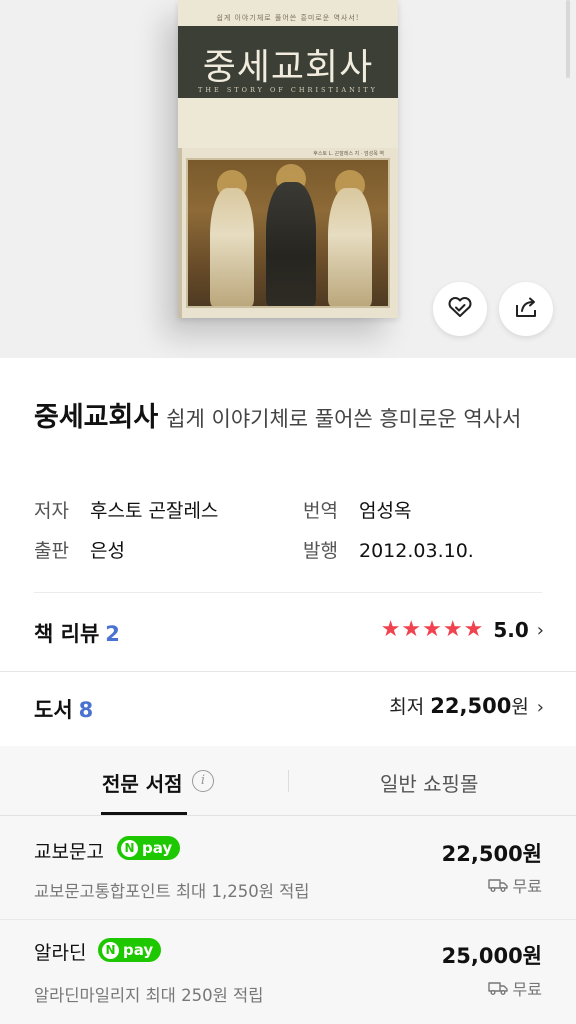 The width and height of the screenshot is (576, 1024). What do you see at coordinates (154, 511) in the screenshot?
I see `author-value: 후스토 곤잘레스` at bounding box center [154, 511].